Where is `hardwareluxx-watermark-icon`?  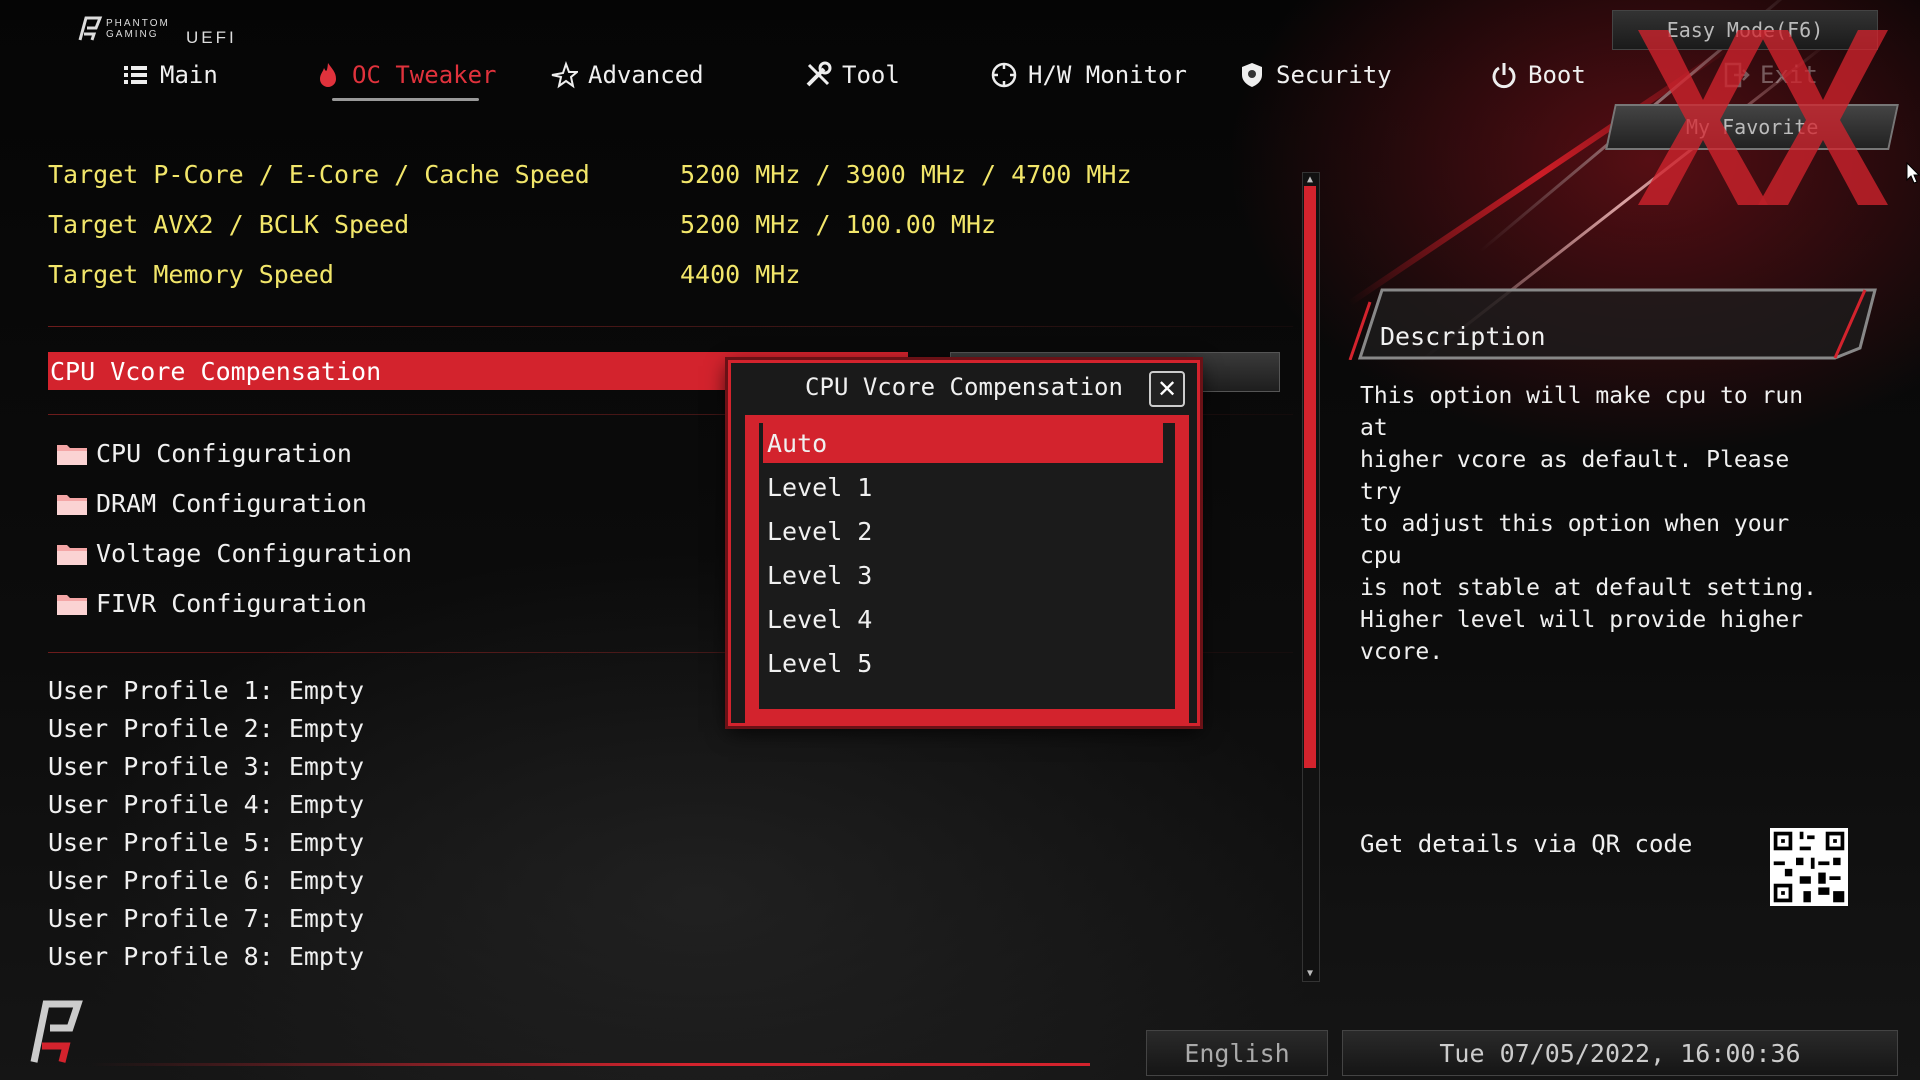 hardwareluxx-watermark-icon is located at coordinates (1763, 117).